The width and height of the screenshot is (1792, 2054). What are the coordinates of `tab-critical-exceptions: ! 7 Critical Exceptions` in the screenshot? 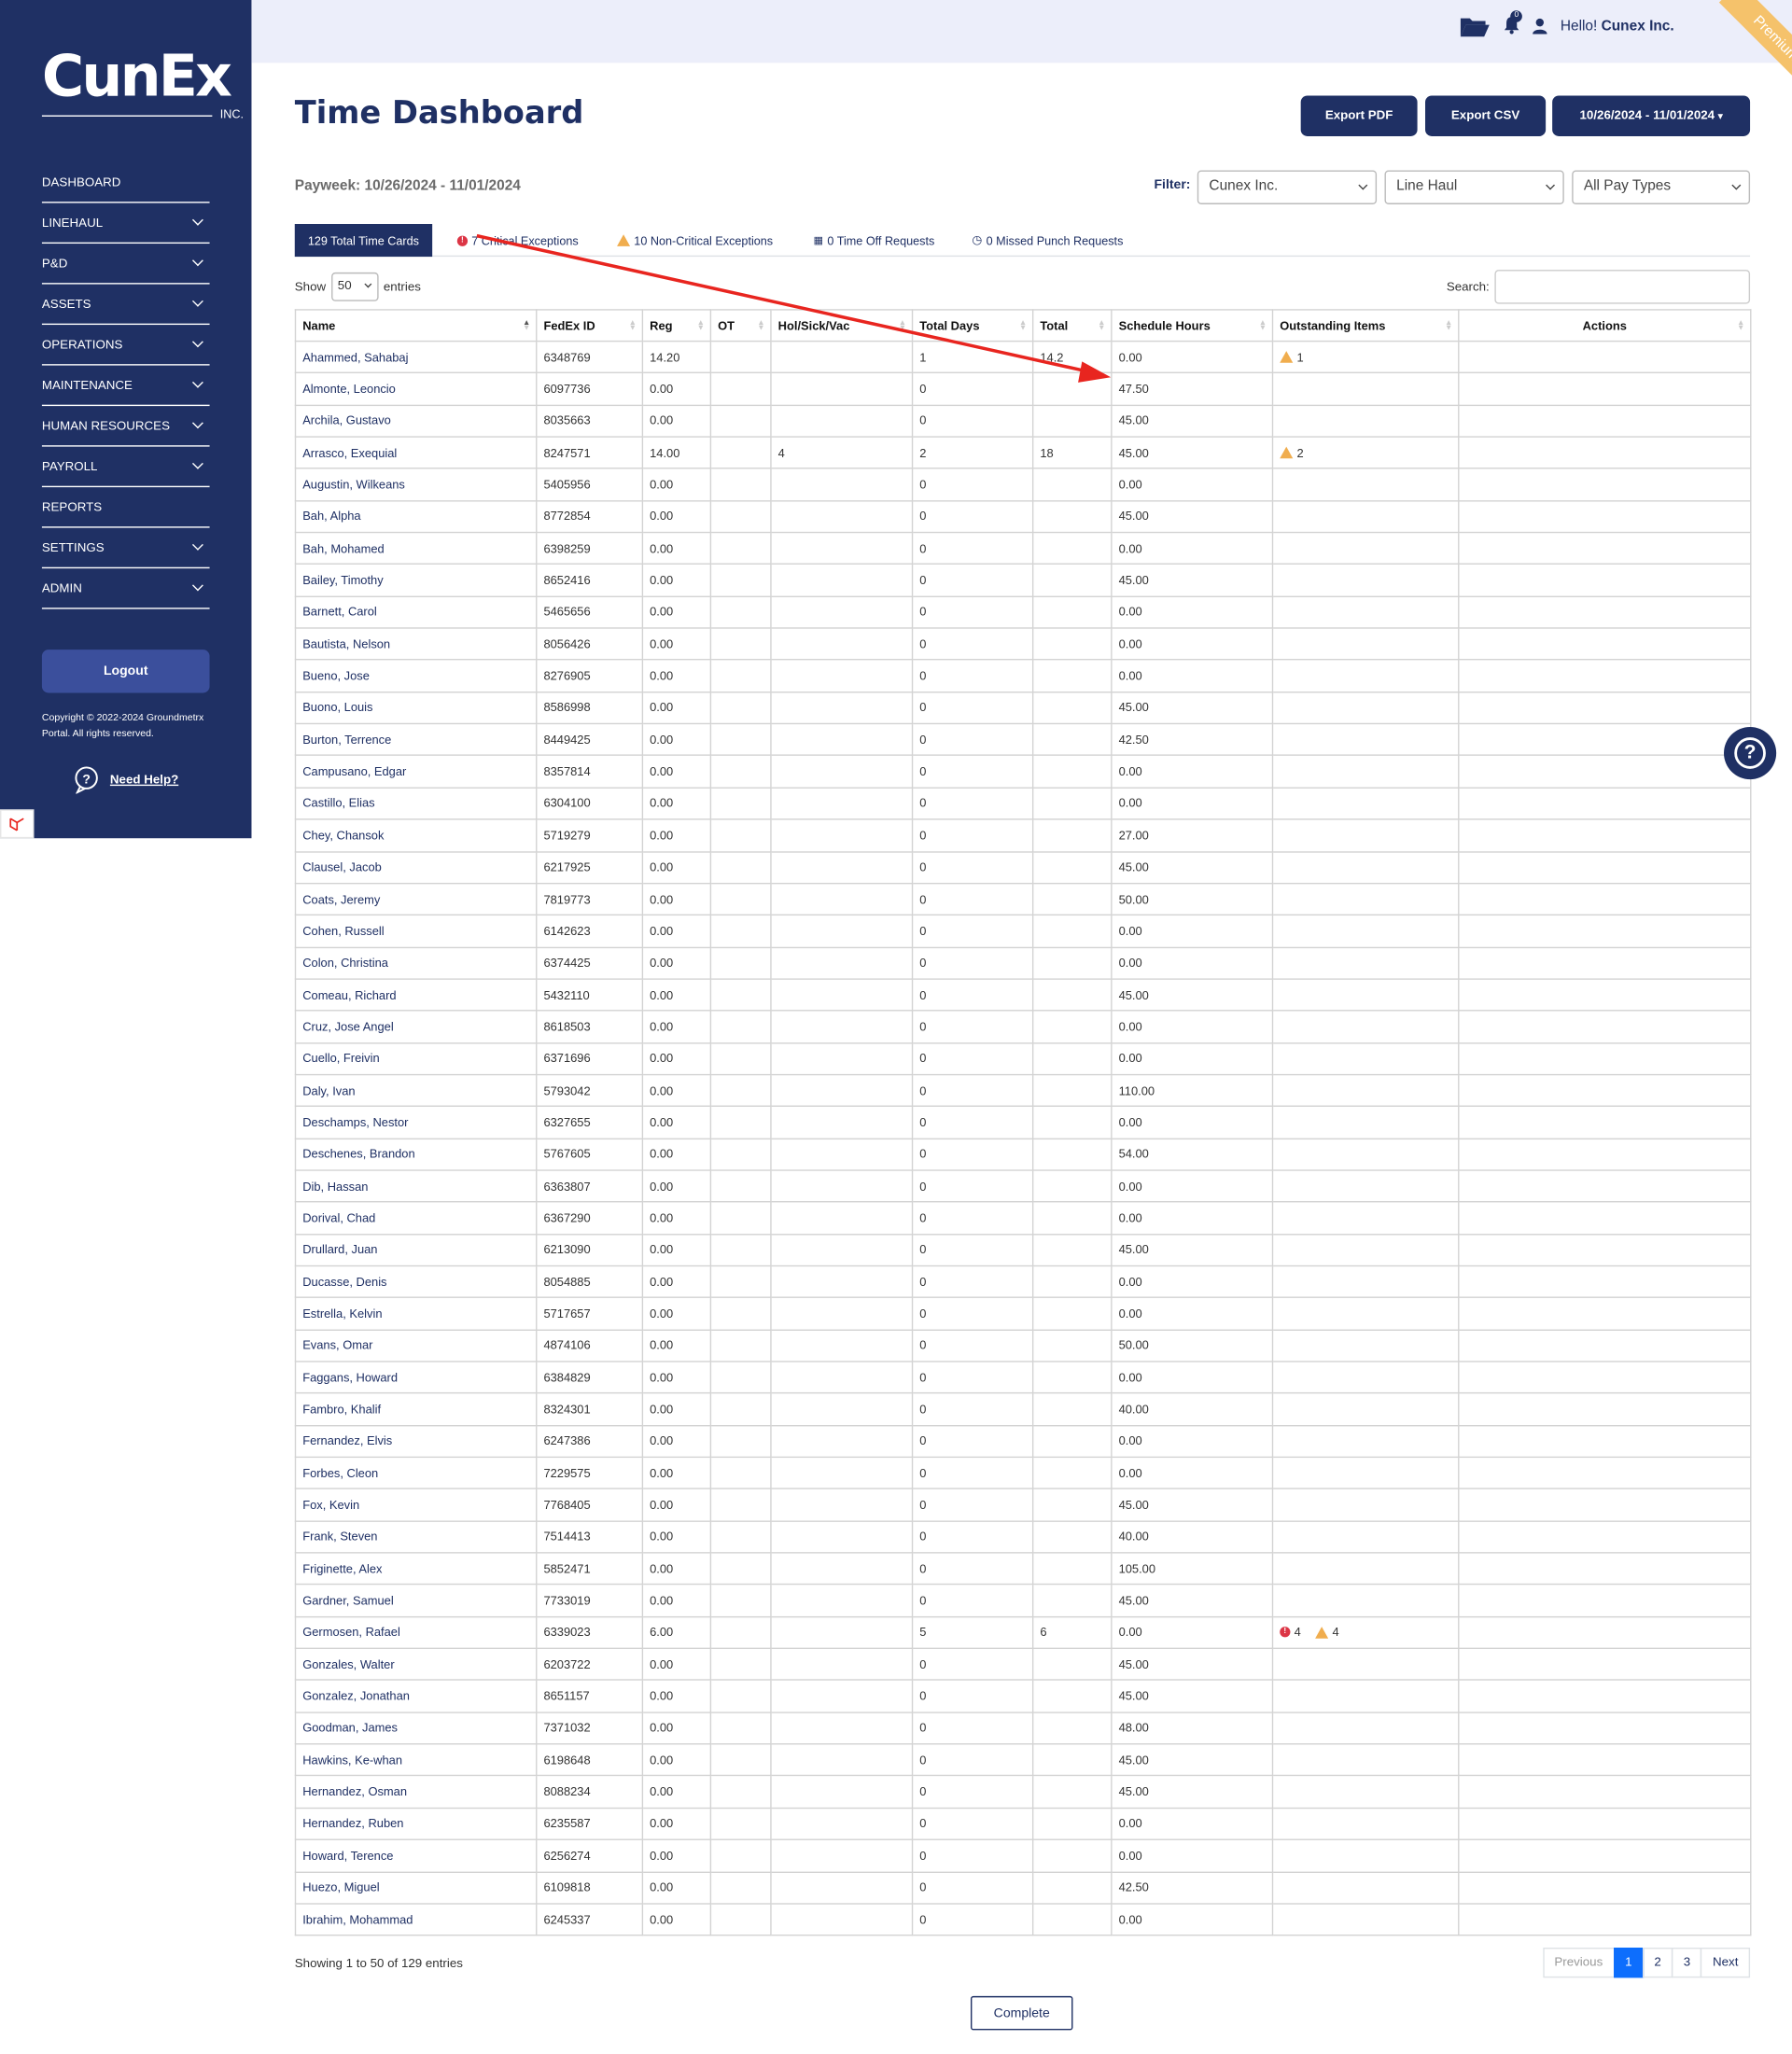 It's located at (517, 240).